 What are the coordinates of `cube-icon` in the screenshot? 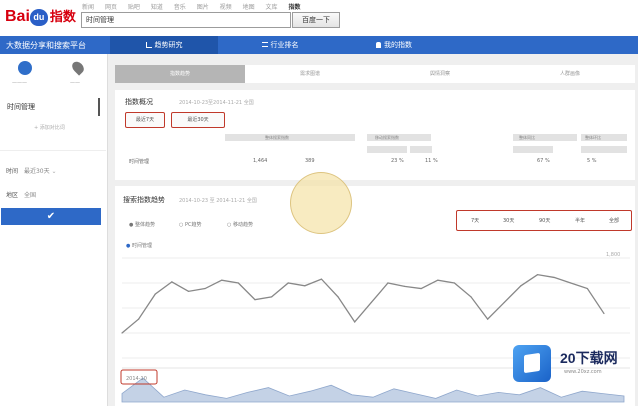 It's located at (532, 363).